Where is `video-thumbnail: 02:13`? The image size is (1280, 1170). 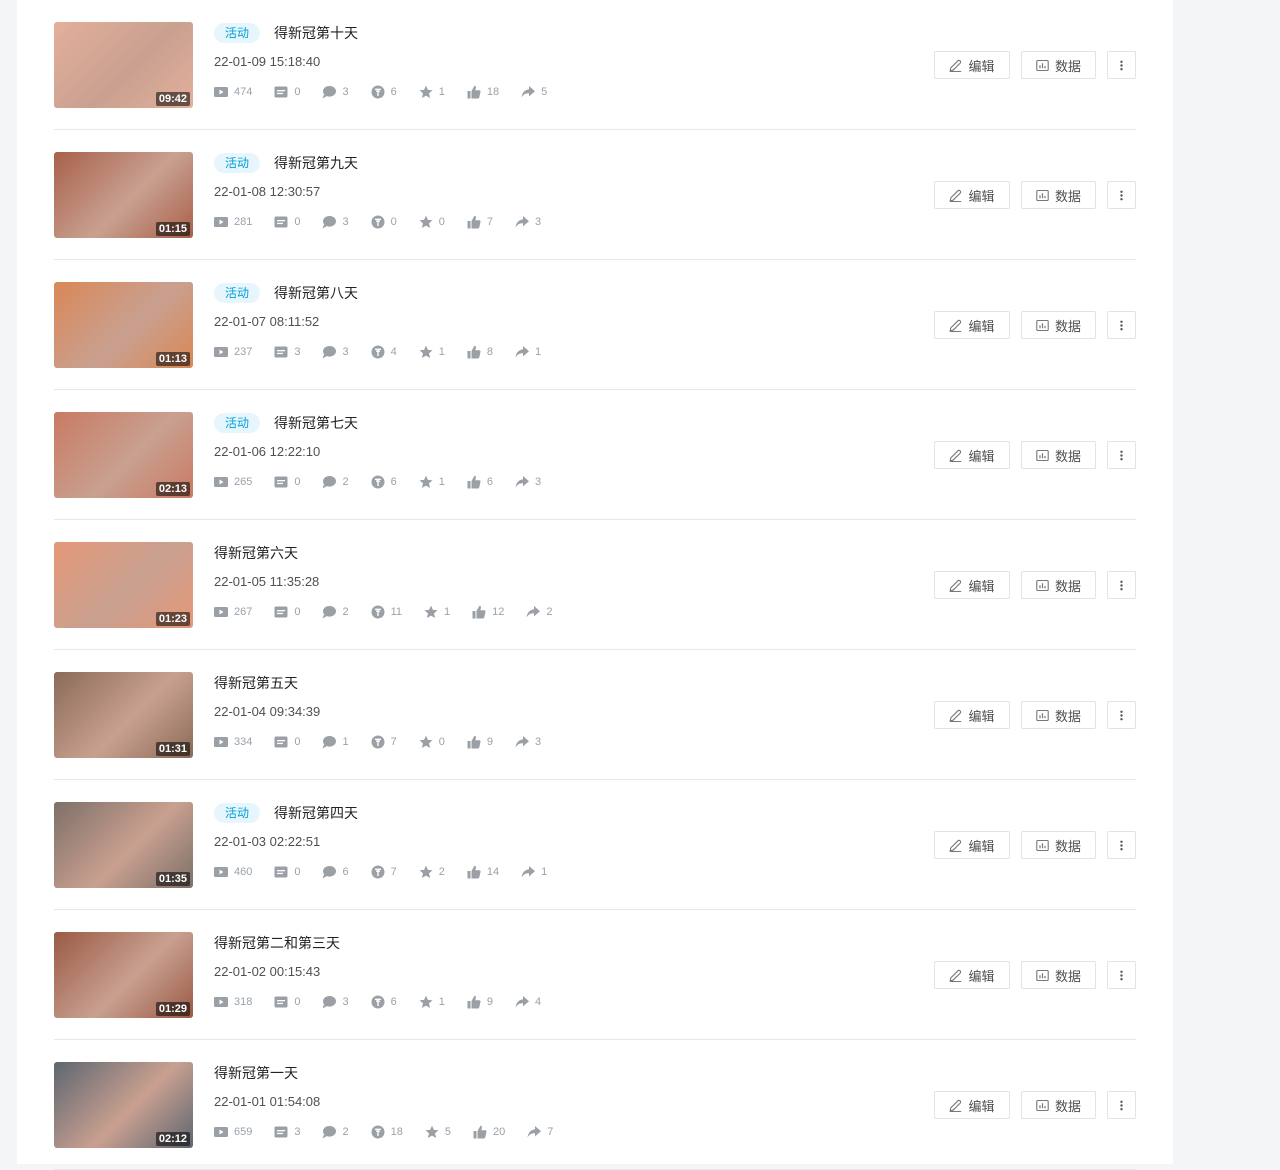
video-thumbnail: 02:13 is located at coordinates (123, 455).